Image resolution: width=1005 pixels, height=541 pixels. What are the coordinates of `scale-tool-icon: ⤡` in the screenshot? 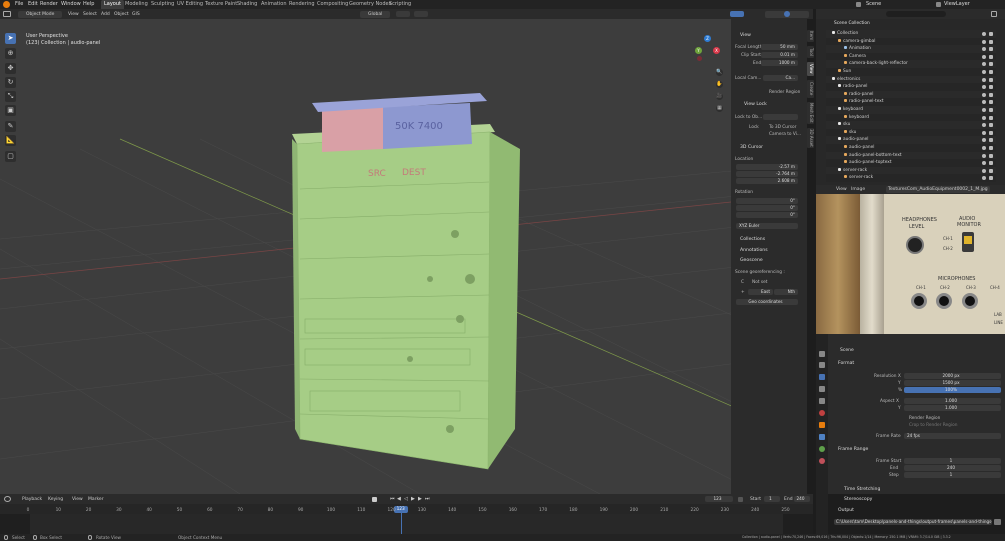 It's located at (10, 96).